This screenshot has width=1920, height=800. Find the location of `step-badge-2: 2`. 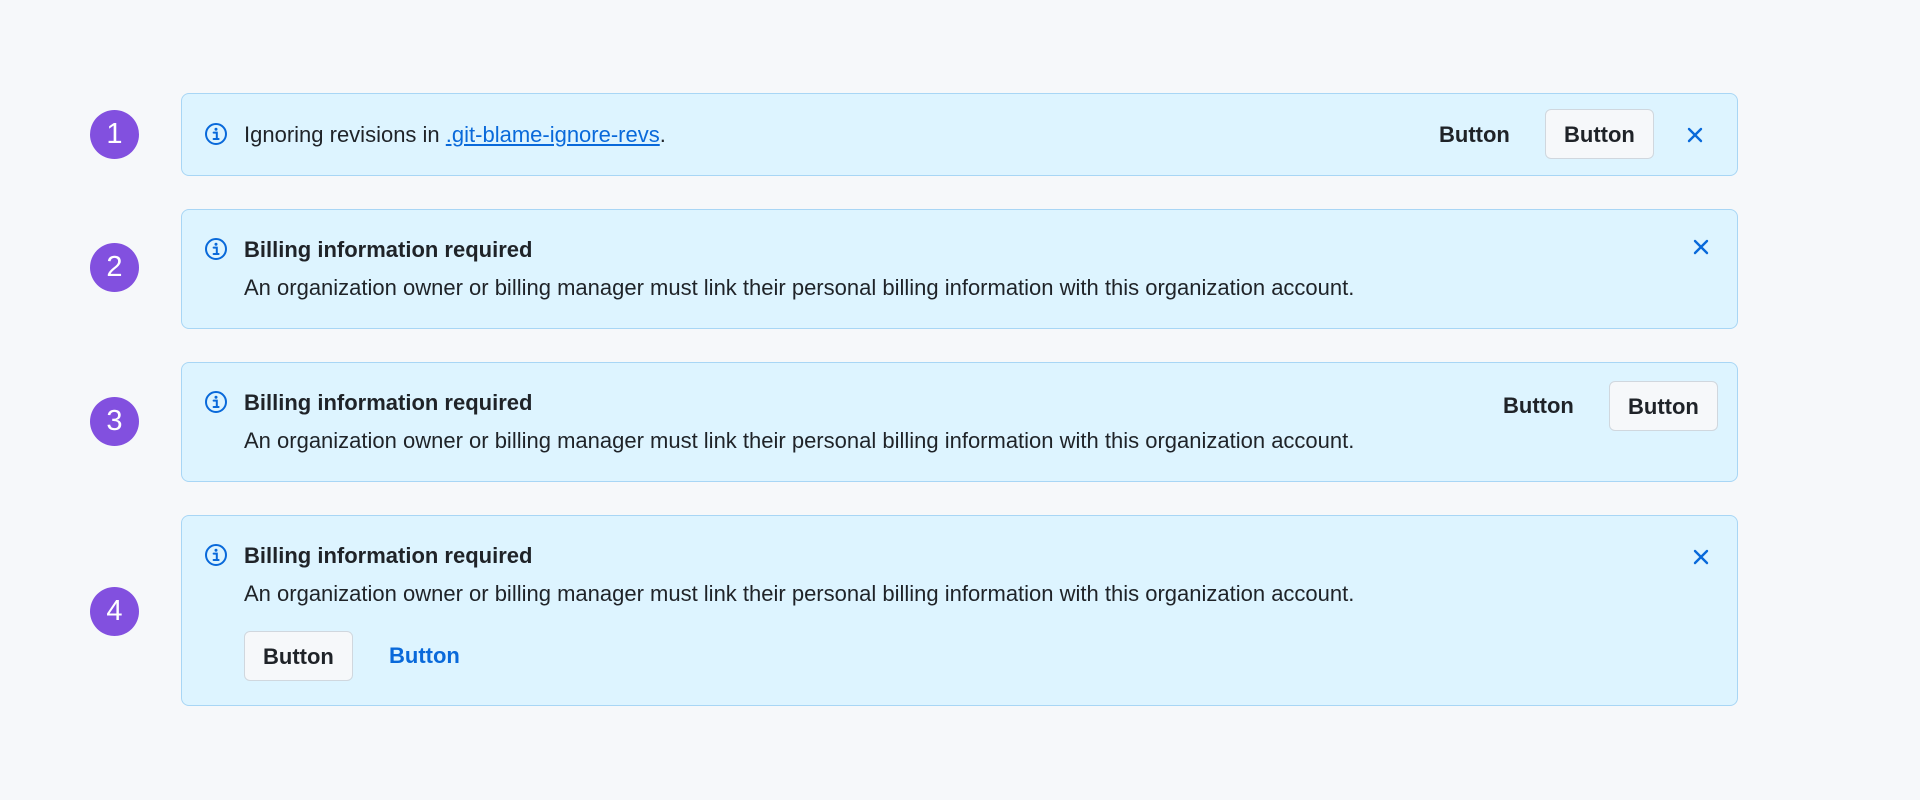

step-badge-2: 2 is located at coordinates (114, 267).